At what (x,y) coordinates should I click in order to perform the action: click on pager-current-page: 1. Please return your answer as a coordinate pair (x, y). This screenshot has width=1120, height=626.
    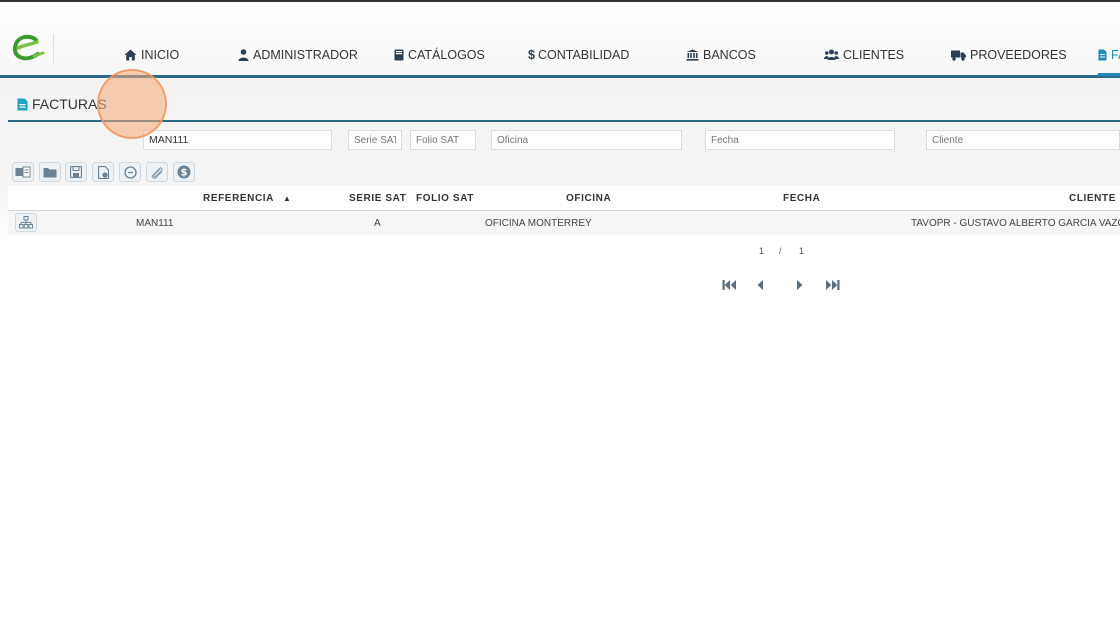
    Looking at the image, I should click on (762, 251).